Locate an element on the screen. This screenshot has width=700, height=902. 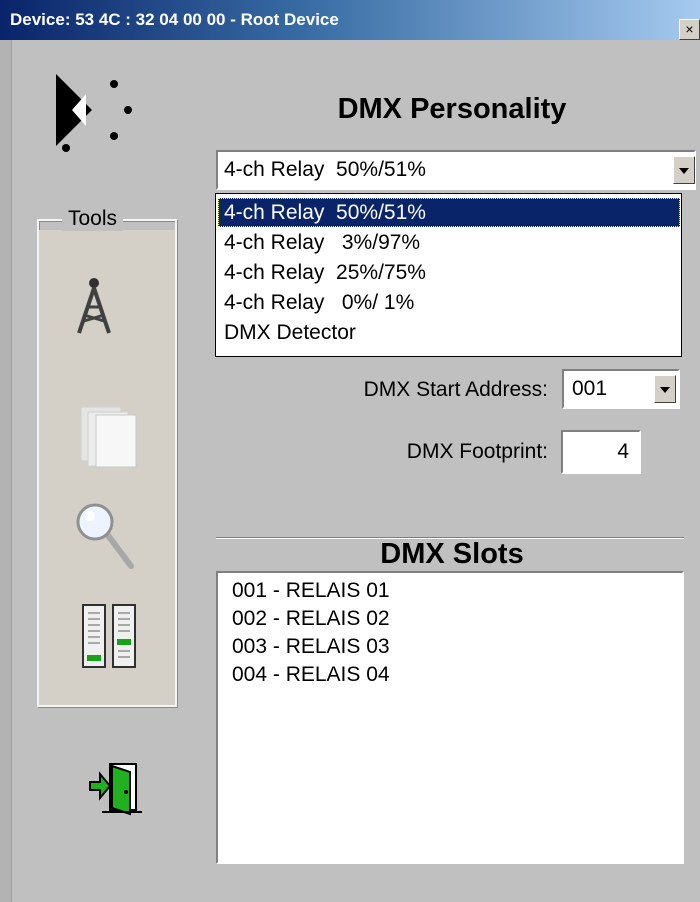
faders-icon is located at coordinates (110, 636).